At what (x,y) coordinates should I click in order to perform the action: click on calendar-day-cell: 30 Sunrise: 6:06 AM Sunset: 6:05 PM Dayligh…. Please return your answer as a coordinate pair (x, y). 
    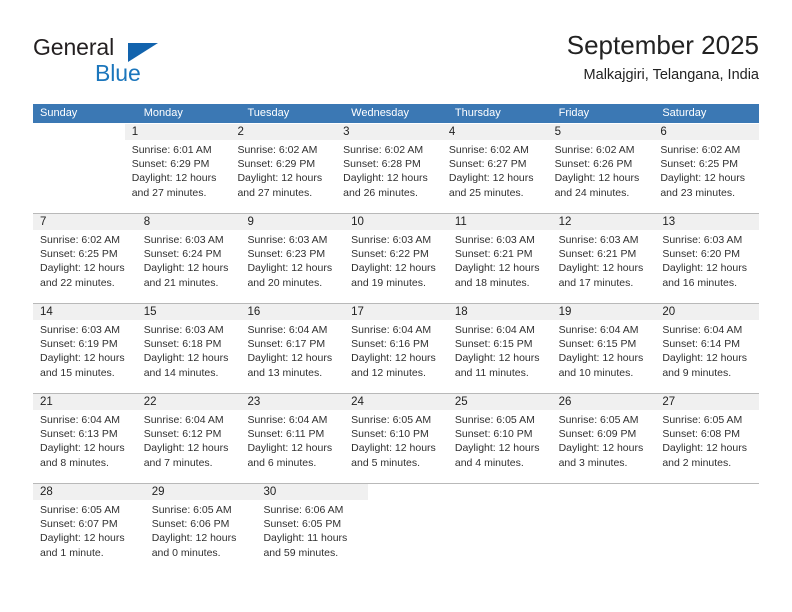
    Looking at the image, I should click on (312, 528).